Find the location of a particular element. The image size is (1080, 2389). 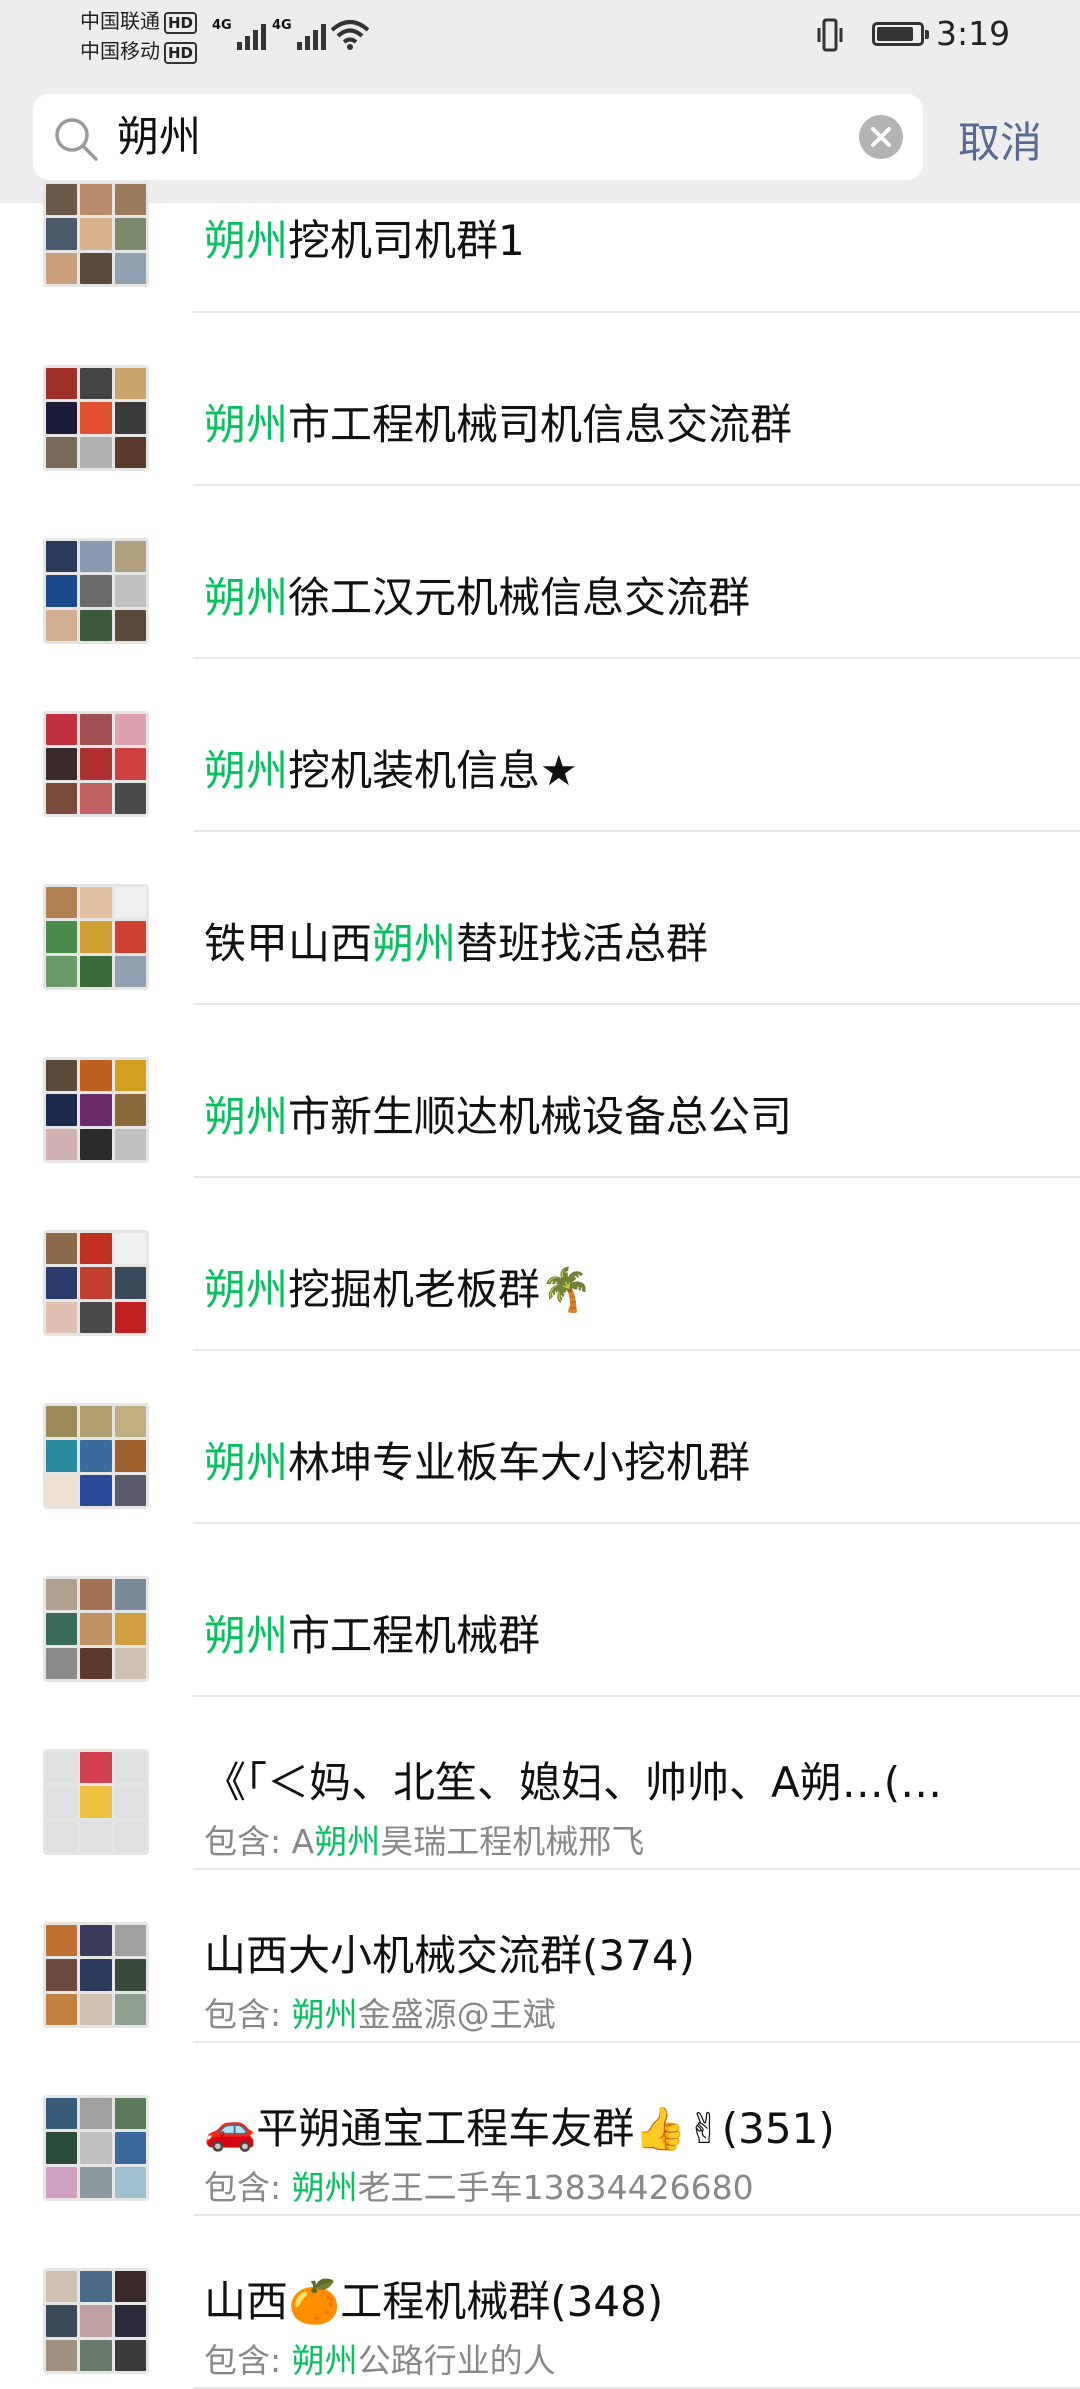

result-title: 朔州市工程机械群 is located at coordinates (372, 1635).